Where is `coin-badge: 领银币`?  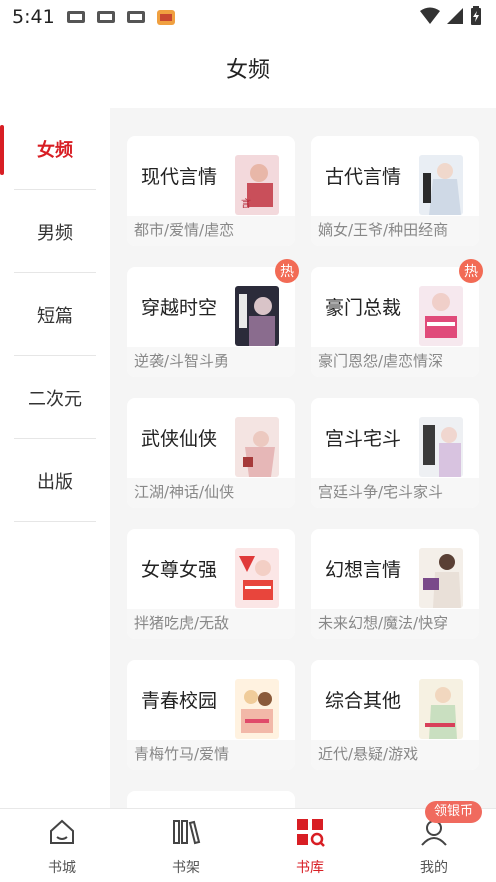
coin-badge: 领银币 is located at coordinates (453, 812).